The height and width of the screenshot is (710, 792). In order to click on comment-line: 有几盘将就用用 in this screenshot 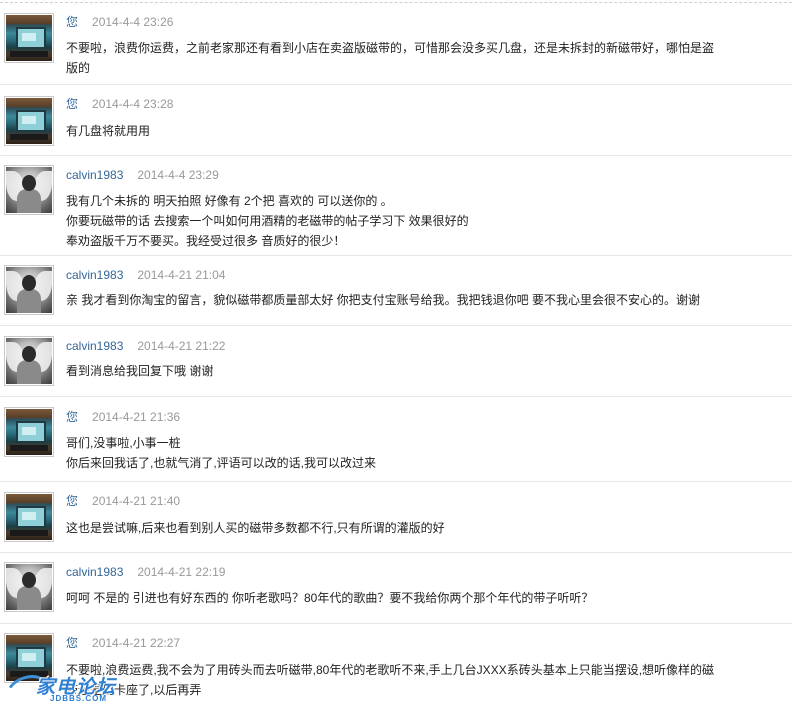, I will do `click(108, 131)`.